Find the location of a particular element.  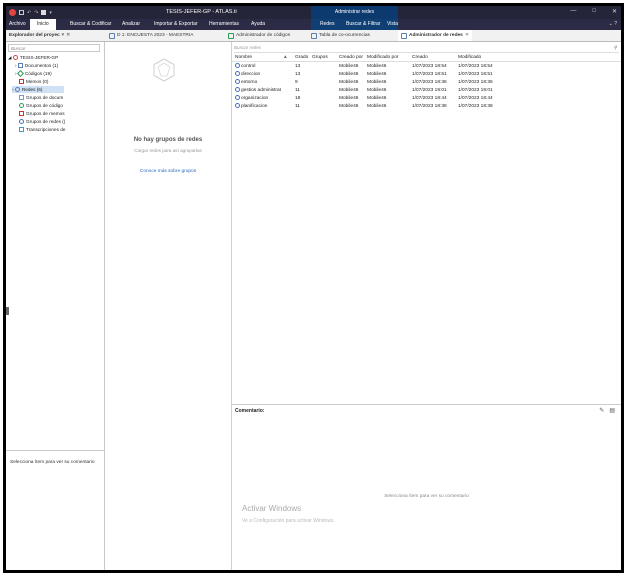

tree-label: Memos (0) is located at coordinates (37, 81).